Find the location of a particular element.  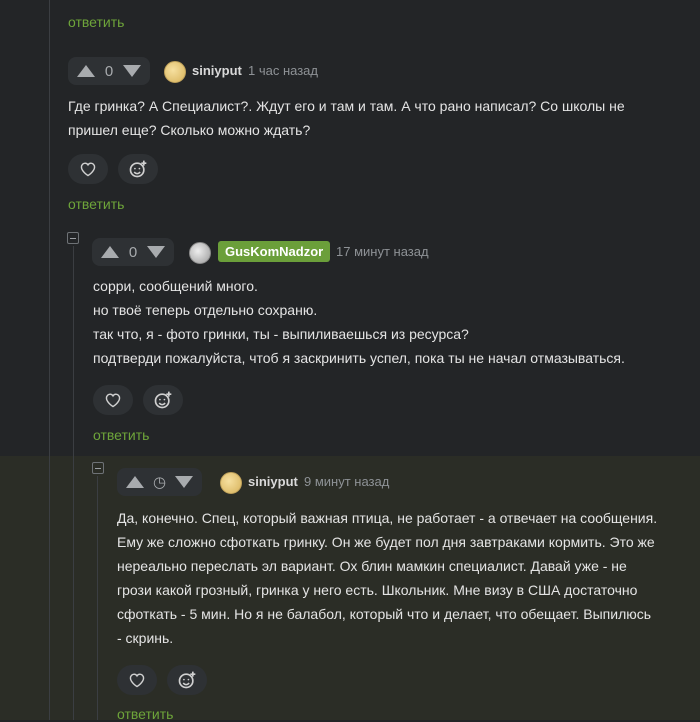

username-badge: GusKomNadzor is located at coordinates (274, 251).